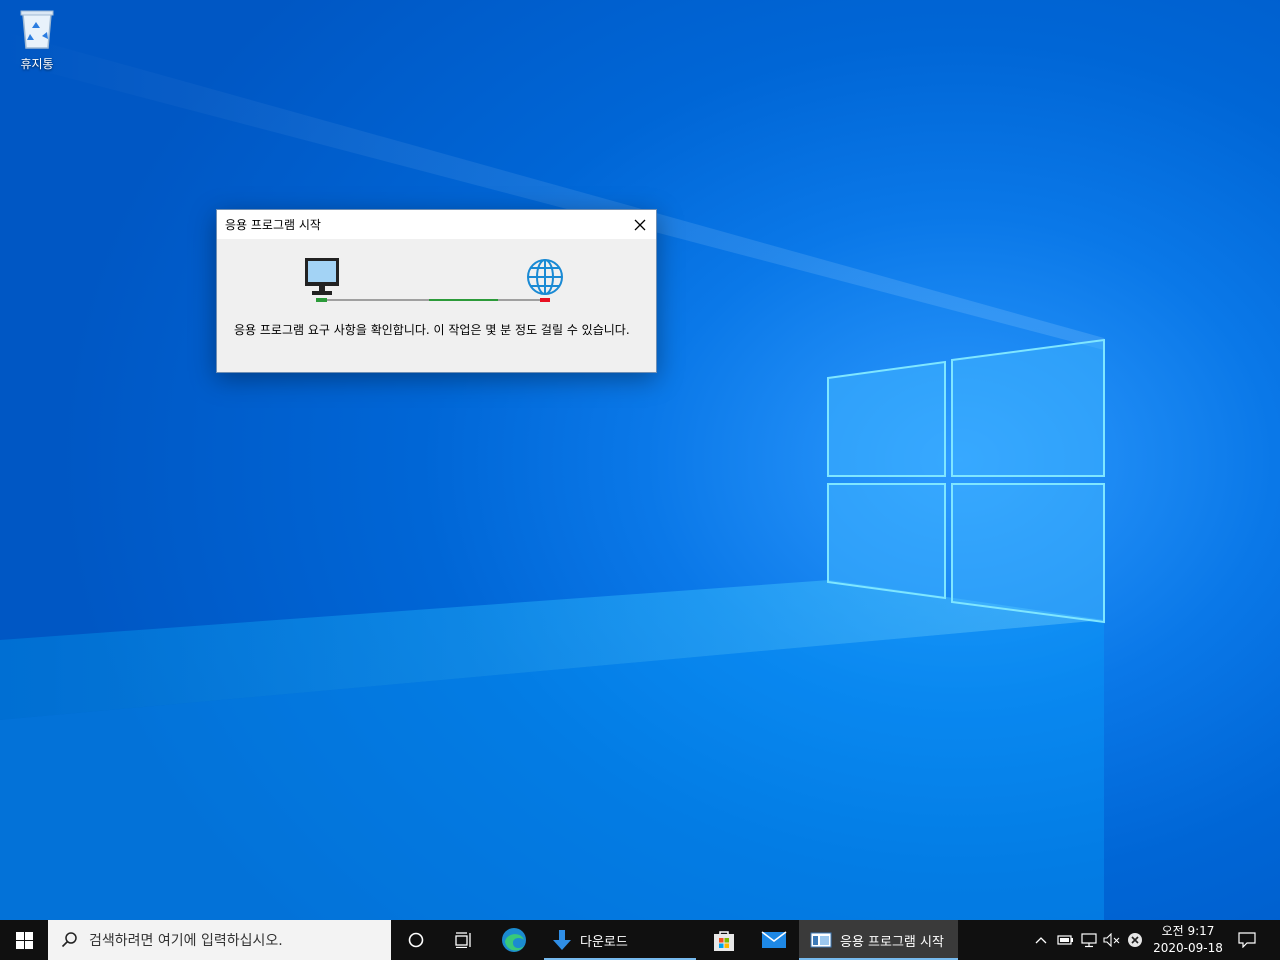 This screenshot has width=1280, height=960. I want to click on volume-button, so click(1112, 940).